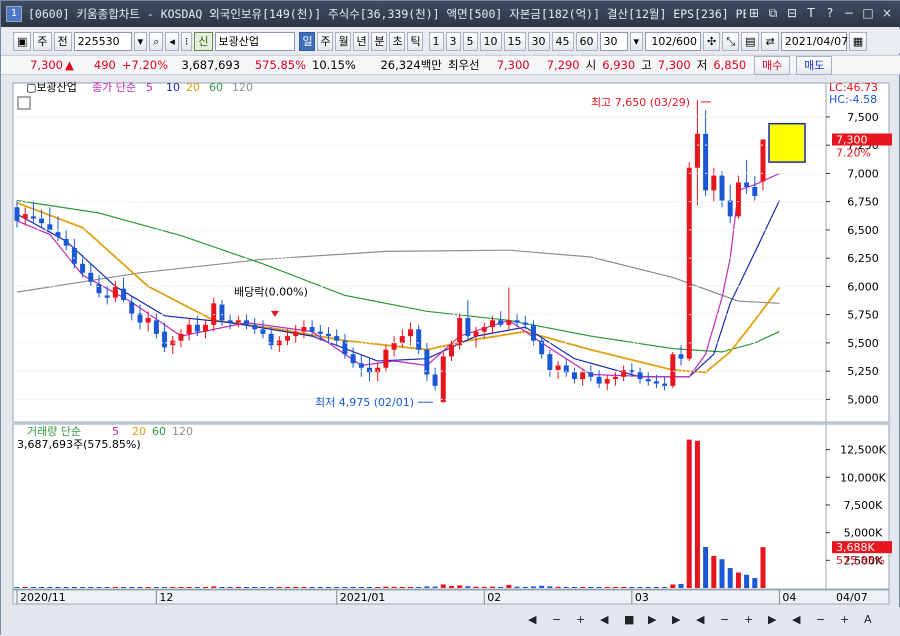 This screenshot has height=636, width=900. I want to click on nav-control-3: ◀, so click(604, 619).